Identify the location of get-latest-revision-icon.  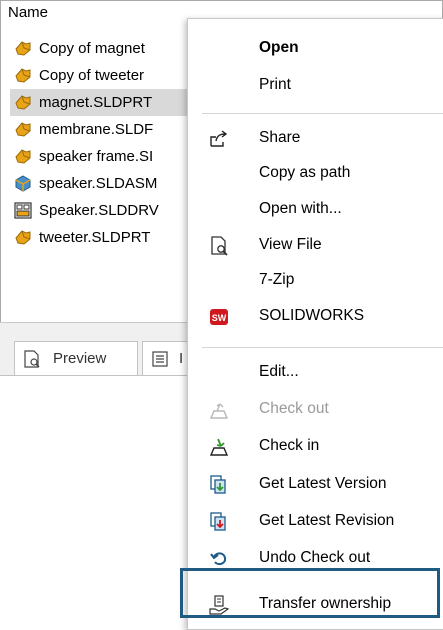
(218, 521).